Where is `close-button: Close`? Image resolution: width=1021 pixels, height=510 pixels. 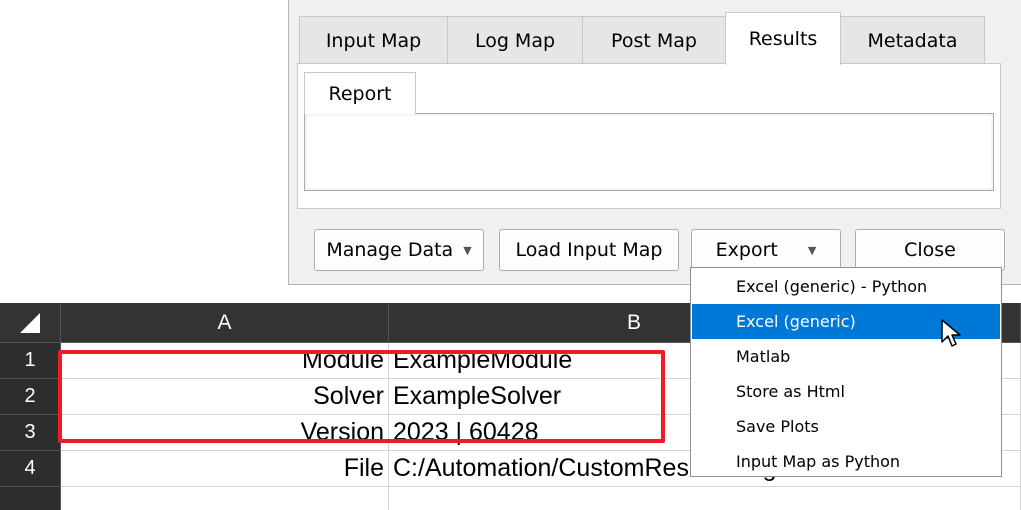 close-button: Close is located at coordinates (930, 250).